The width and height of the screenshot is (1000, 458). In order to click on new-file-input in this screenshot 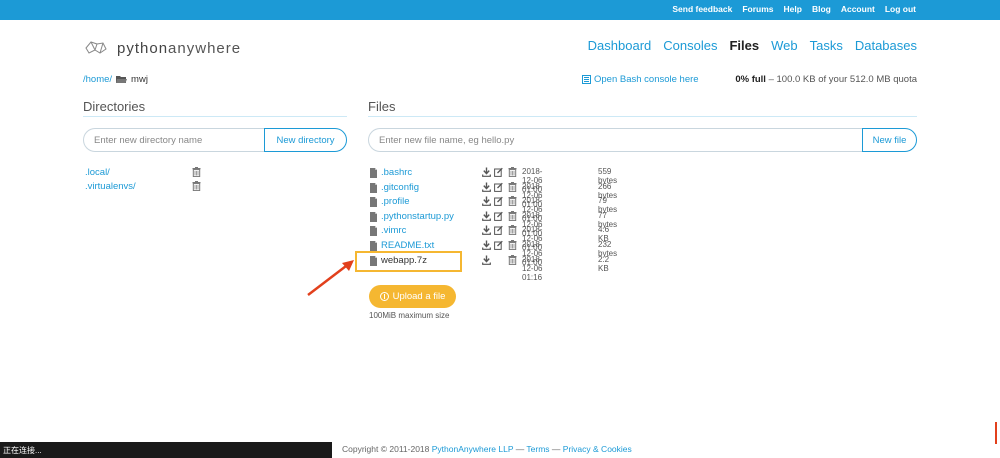, I will do `click(615, 140)`.